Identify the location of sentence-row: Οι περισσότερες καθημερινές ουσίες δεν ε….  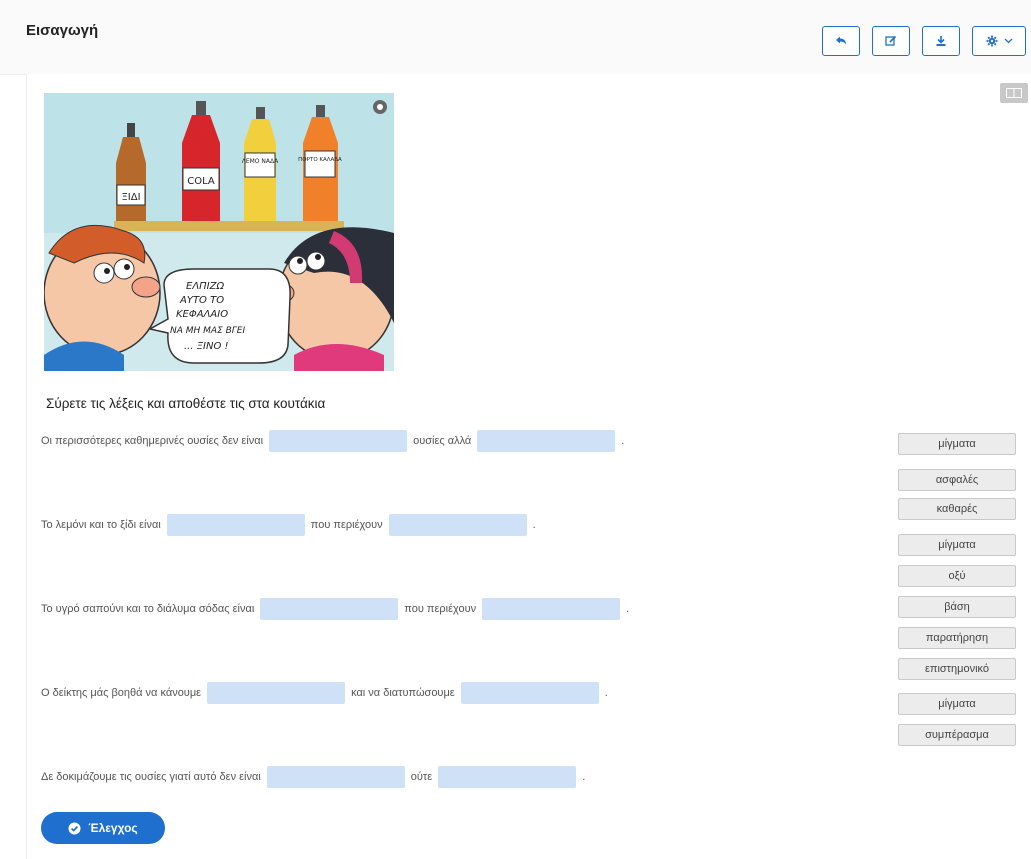
(332, 441).